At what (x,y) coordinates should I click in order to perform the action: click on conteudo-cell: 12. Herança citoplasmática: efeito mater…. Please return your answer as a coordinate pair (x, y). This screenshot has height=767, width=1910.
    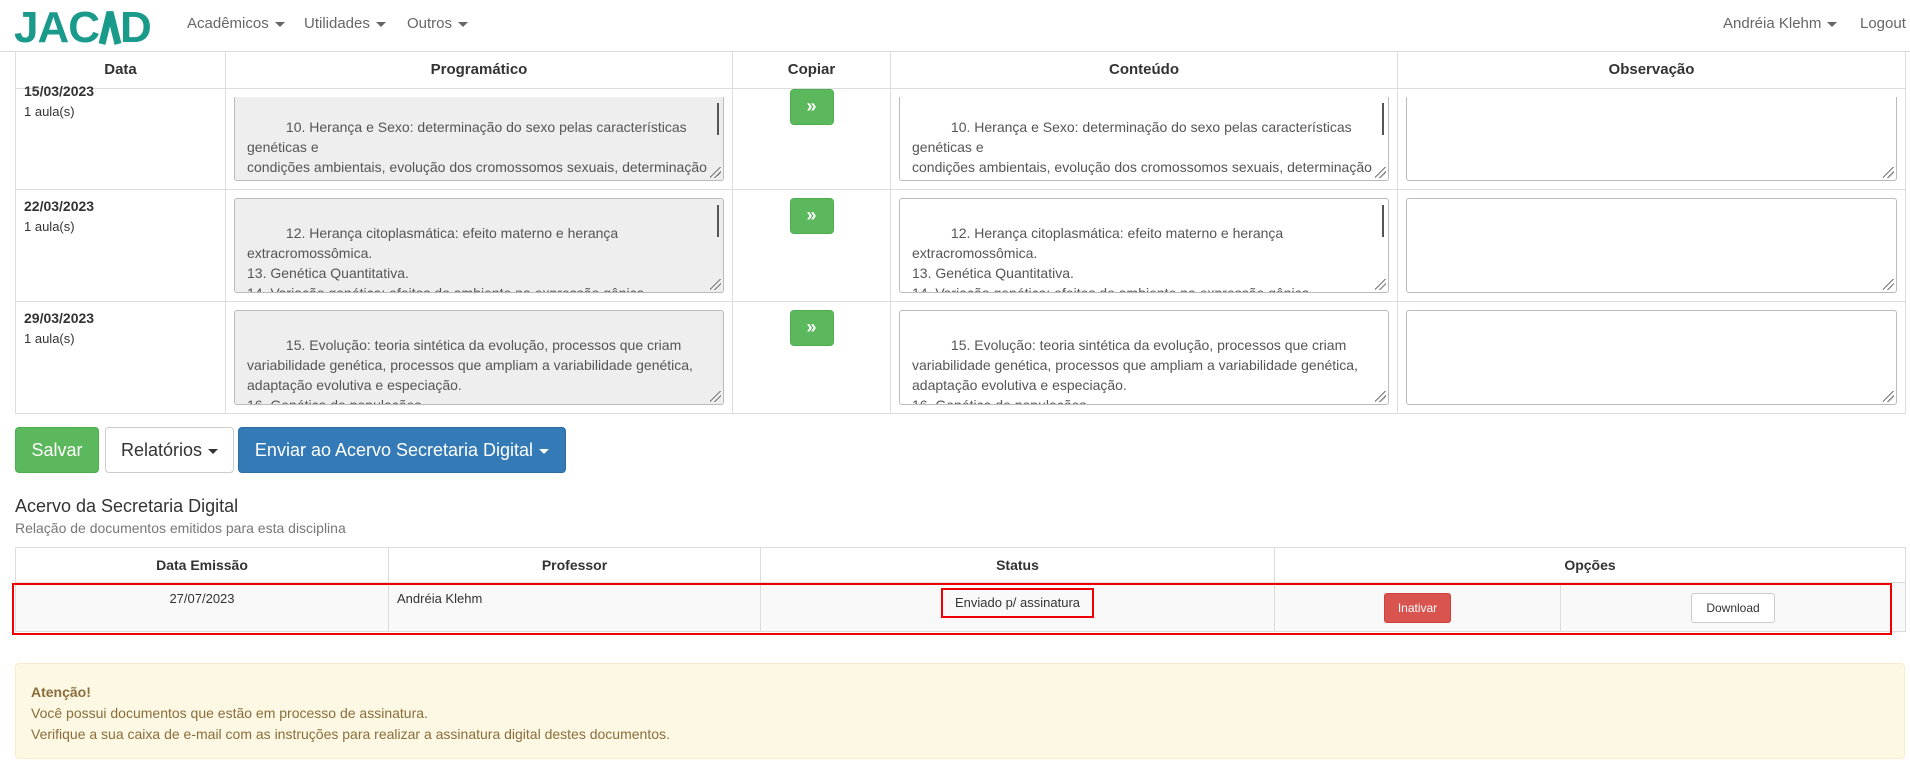
    Looking at the image, I should click on (1144, 245).